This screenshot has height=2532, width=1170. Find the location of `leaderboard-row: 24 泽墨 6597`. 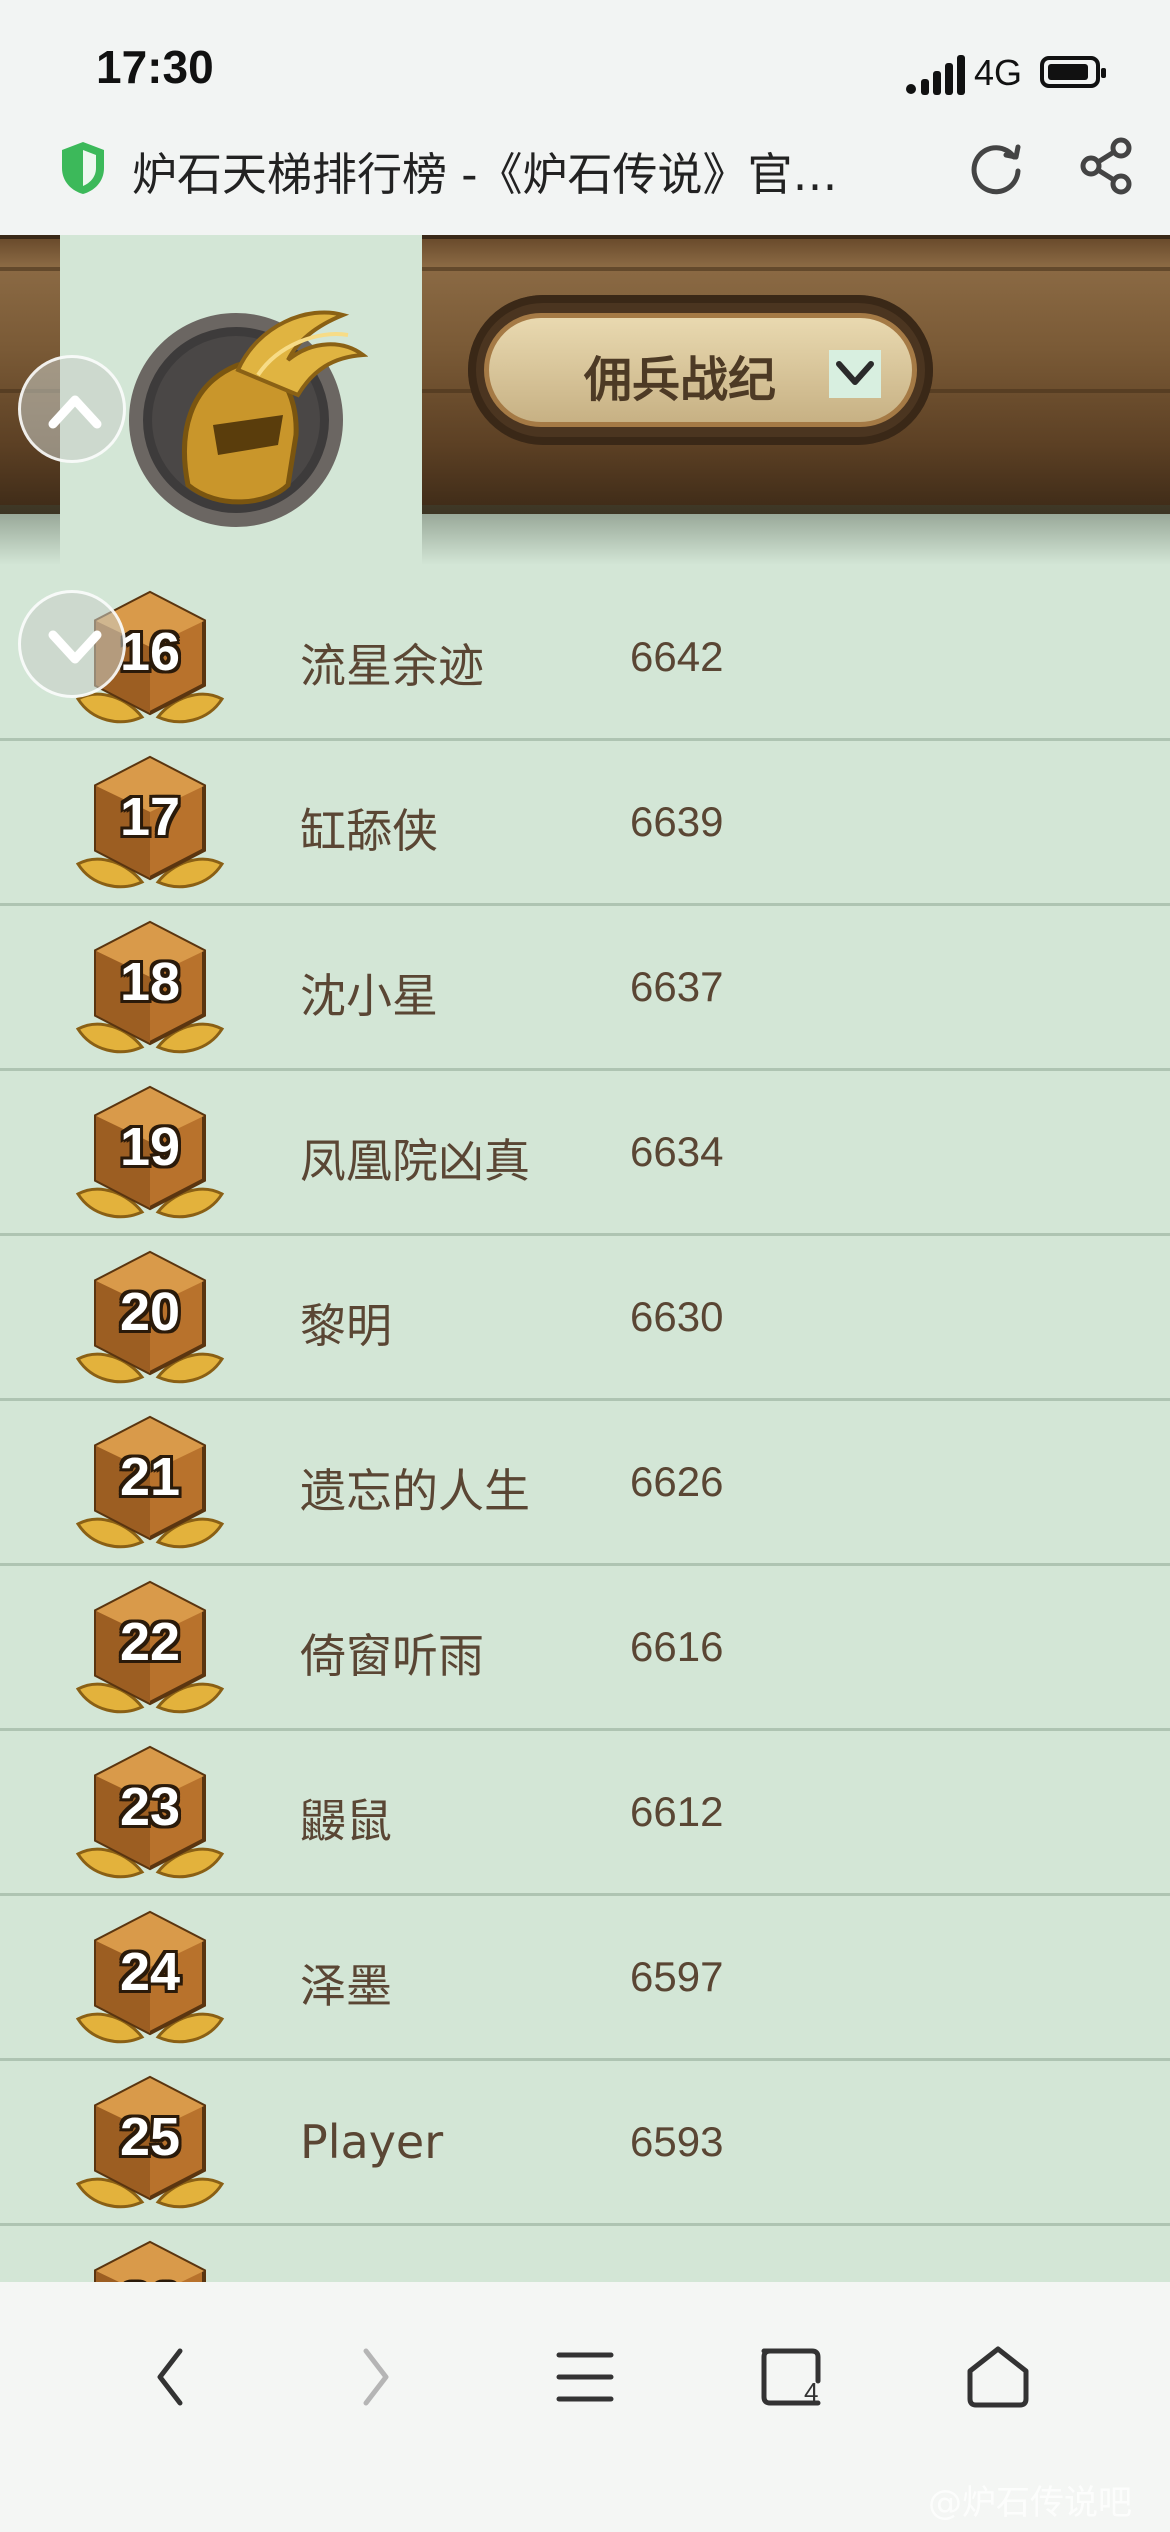

leaderboard-row: 24 泽墨 6597 is located at coordinates (585, 1978).